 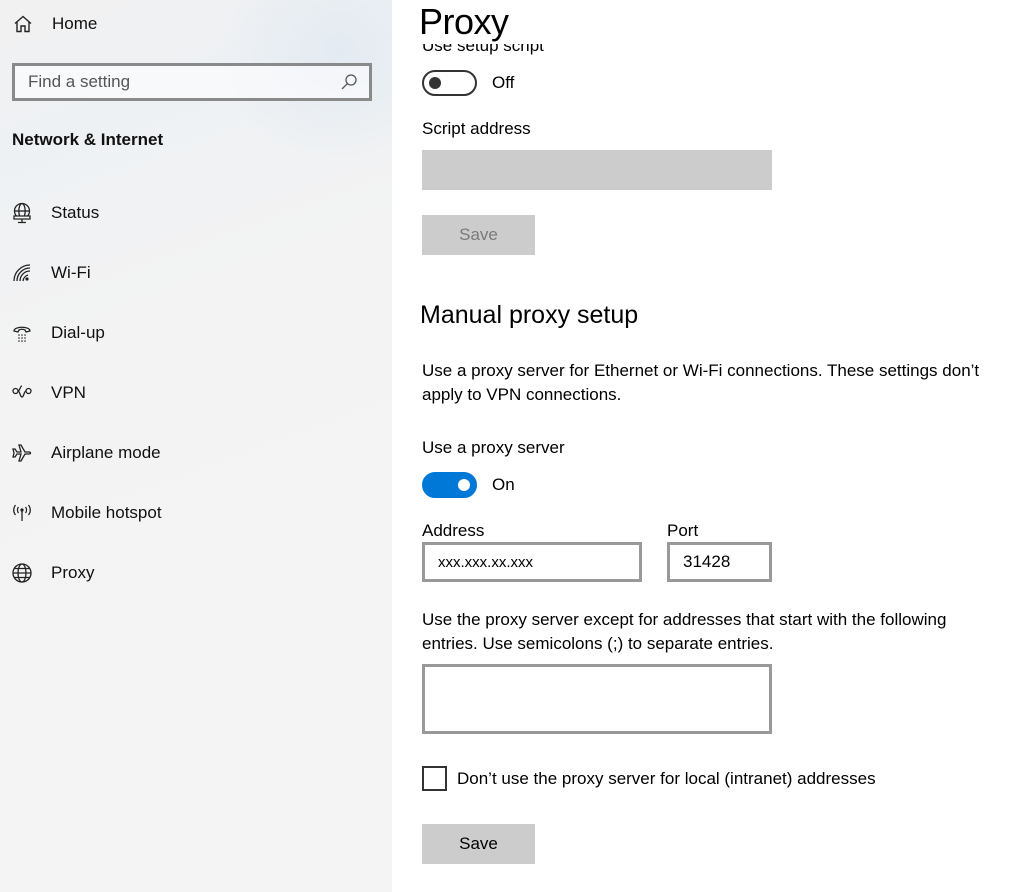 I want to click on use-proxy-toggle-state: On, so click(x=503, y=484).